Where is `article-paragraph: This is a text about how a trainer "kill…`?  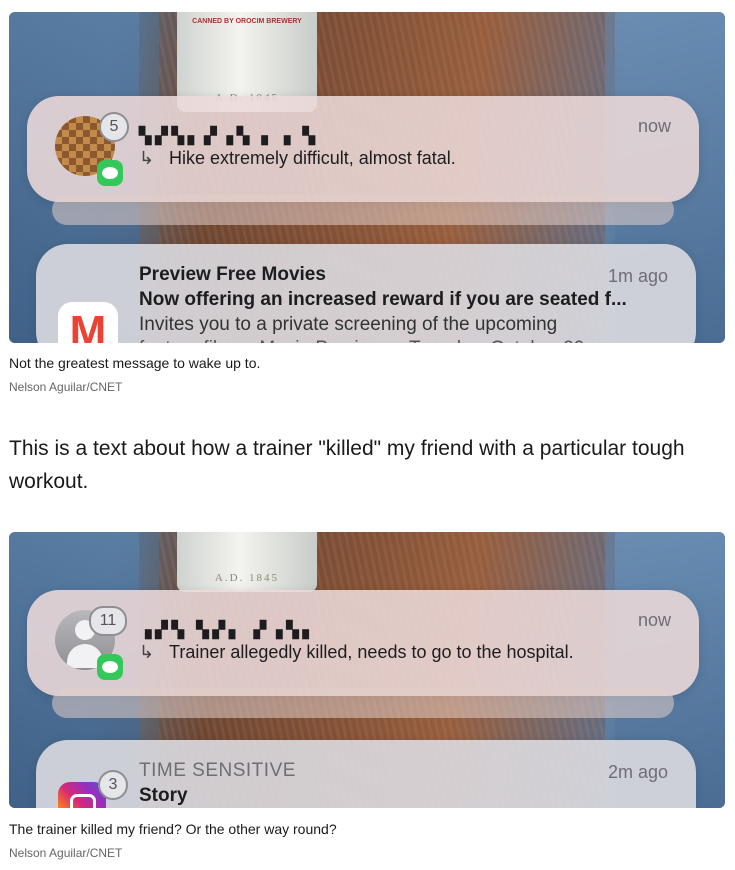
article-paragraph: This is a text about how a trainer "kill… is located at coordinates (347, 465).